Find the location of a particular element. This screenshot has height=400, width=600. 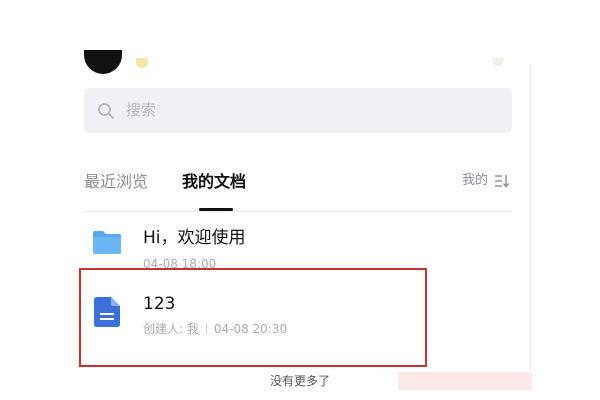

search-bar: 搜索 is located at coordinates (298, 110).